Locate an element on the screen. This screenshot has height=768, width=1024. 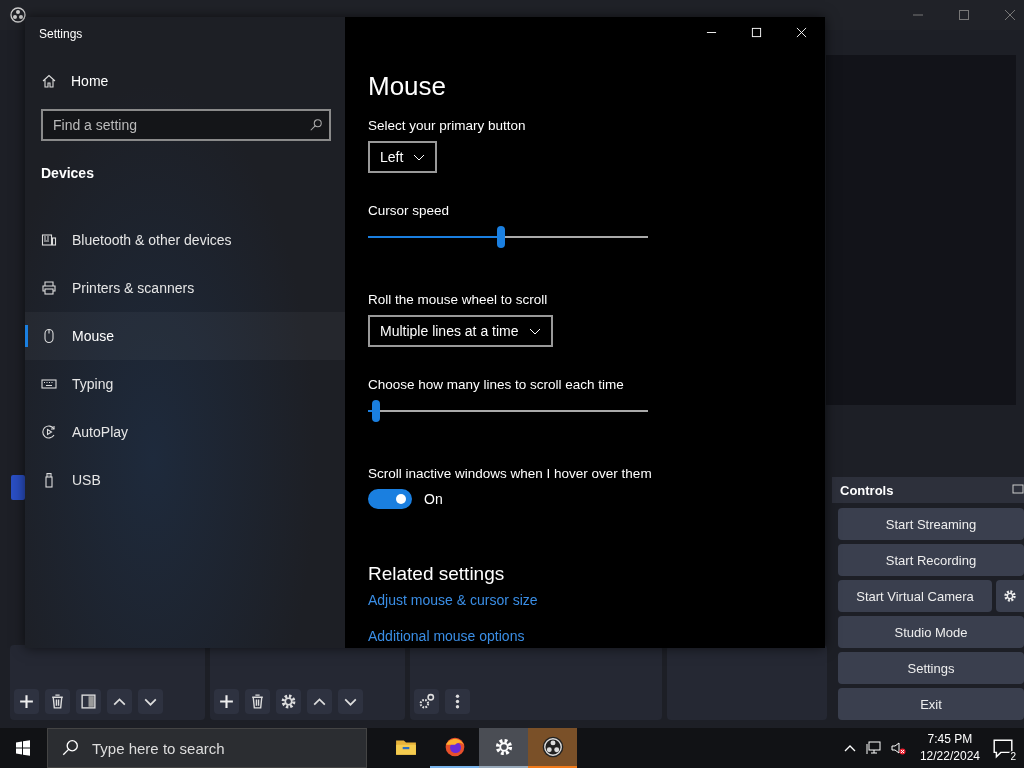
section-heading: Devices is located at coordinates (68, 173).